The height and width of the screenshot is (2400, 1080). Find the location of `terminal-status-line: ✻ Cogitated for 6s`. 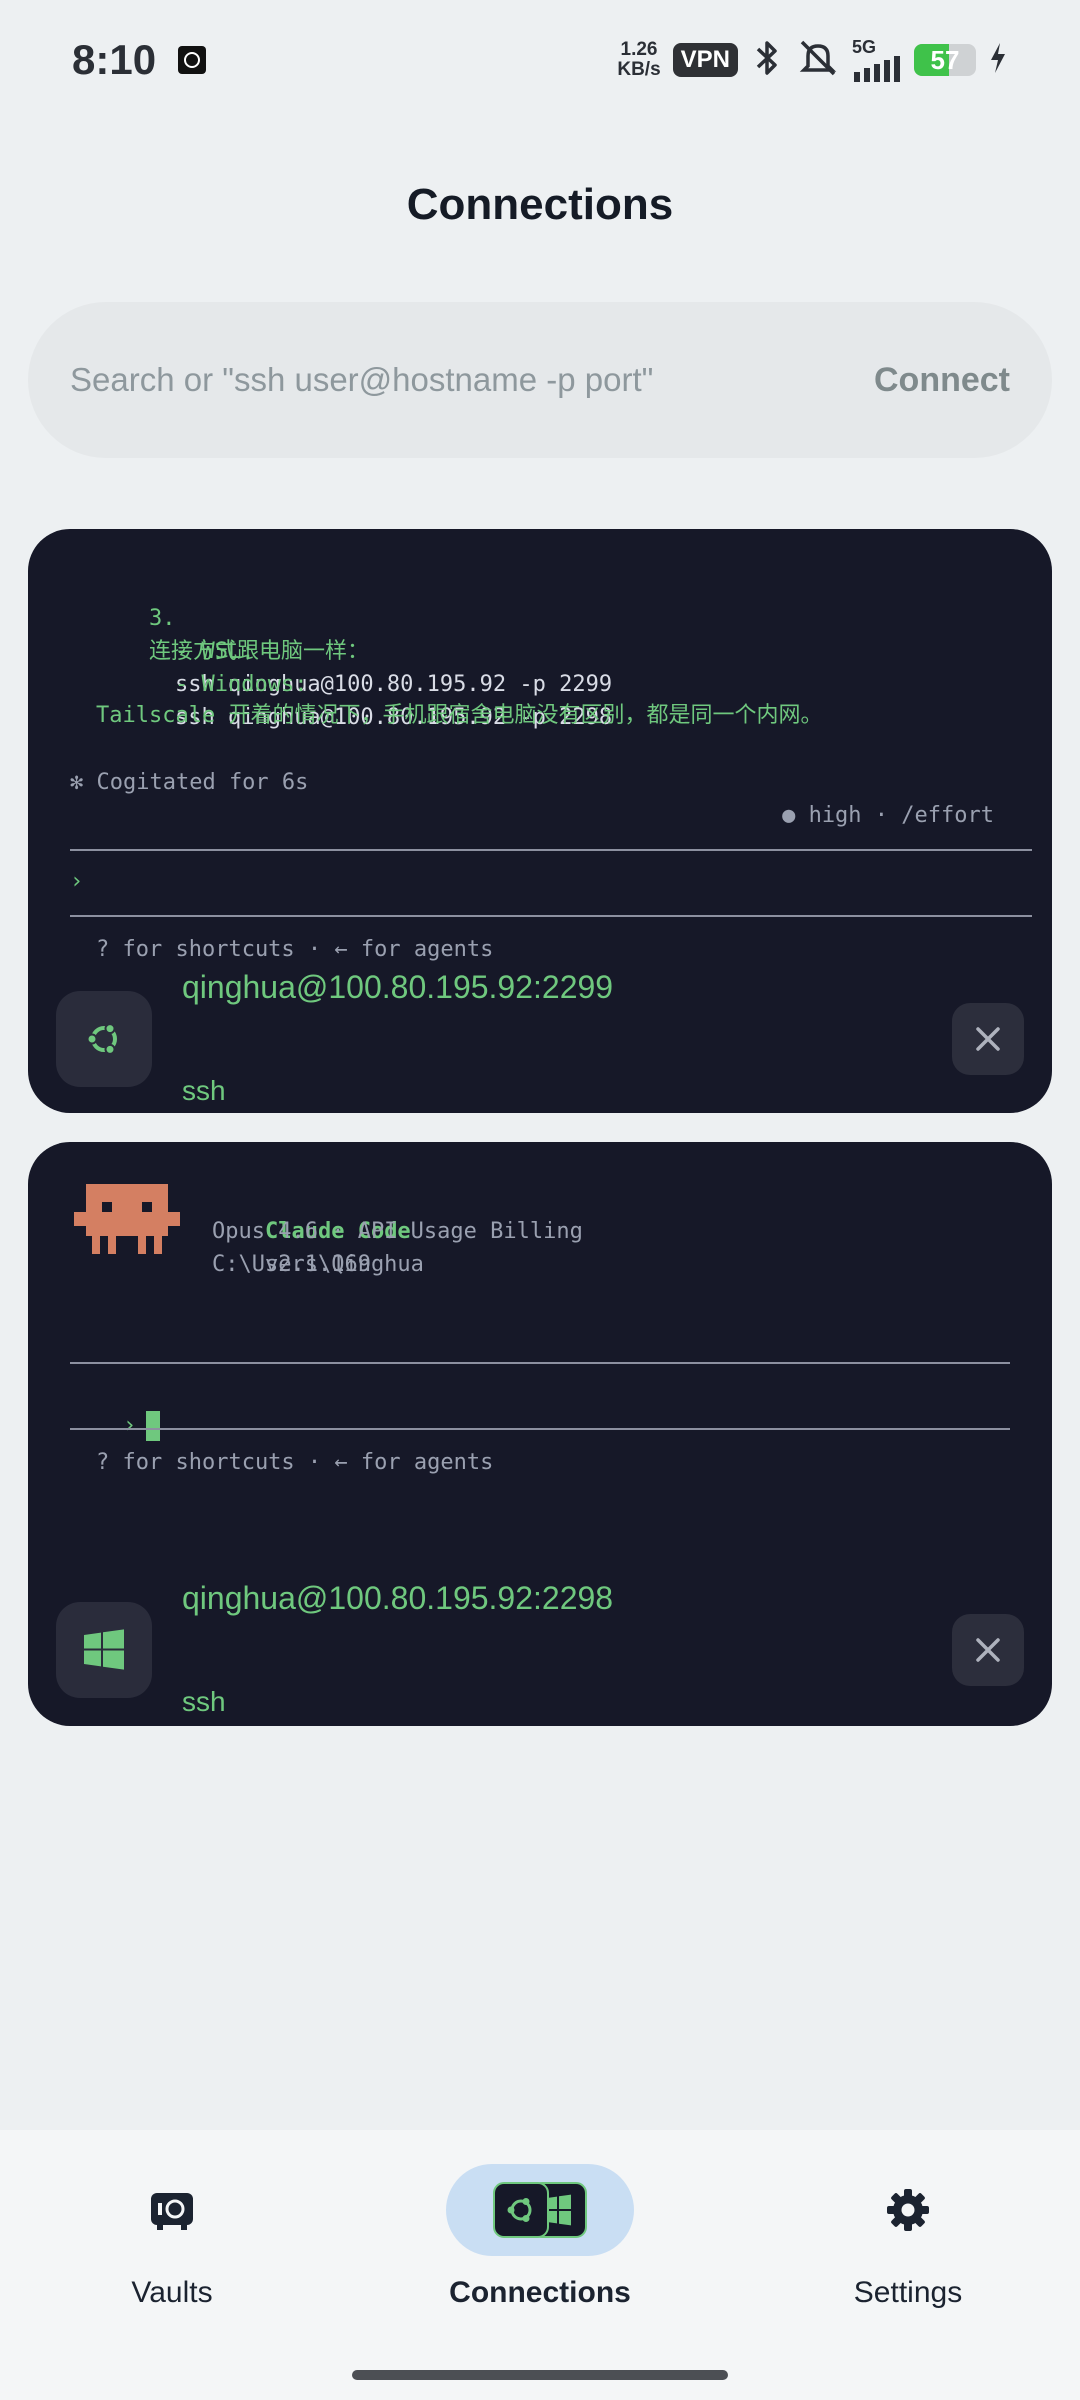

terminal-status-line: ✻ Cogitated for 6s is located at coordinates (189, 782).